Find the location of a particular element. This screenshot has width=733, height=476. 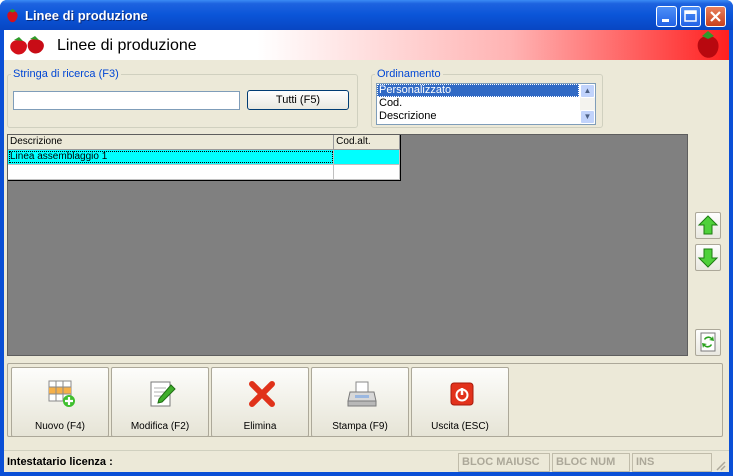

refresh-document-icon is located at coordinates (708, 342).